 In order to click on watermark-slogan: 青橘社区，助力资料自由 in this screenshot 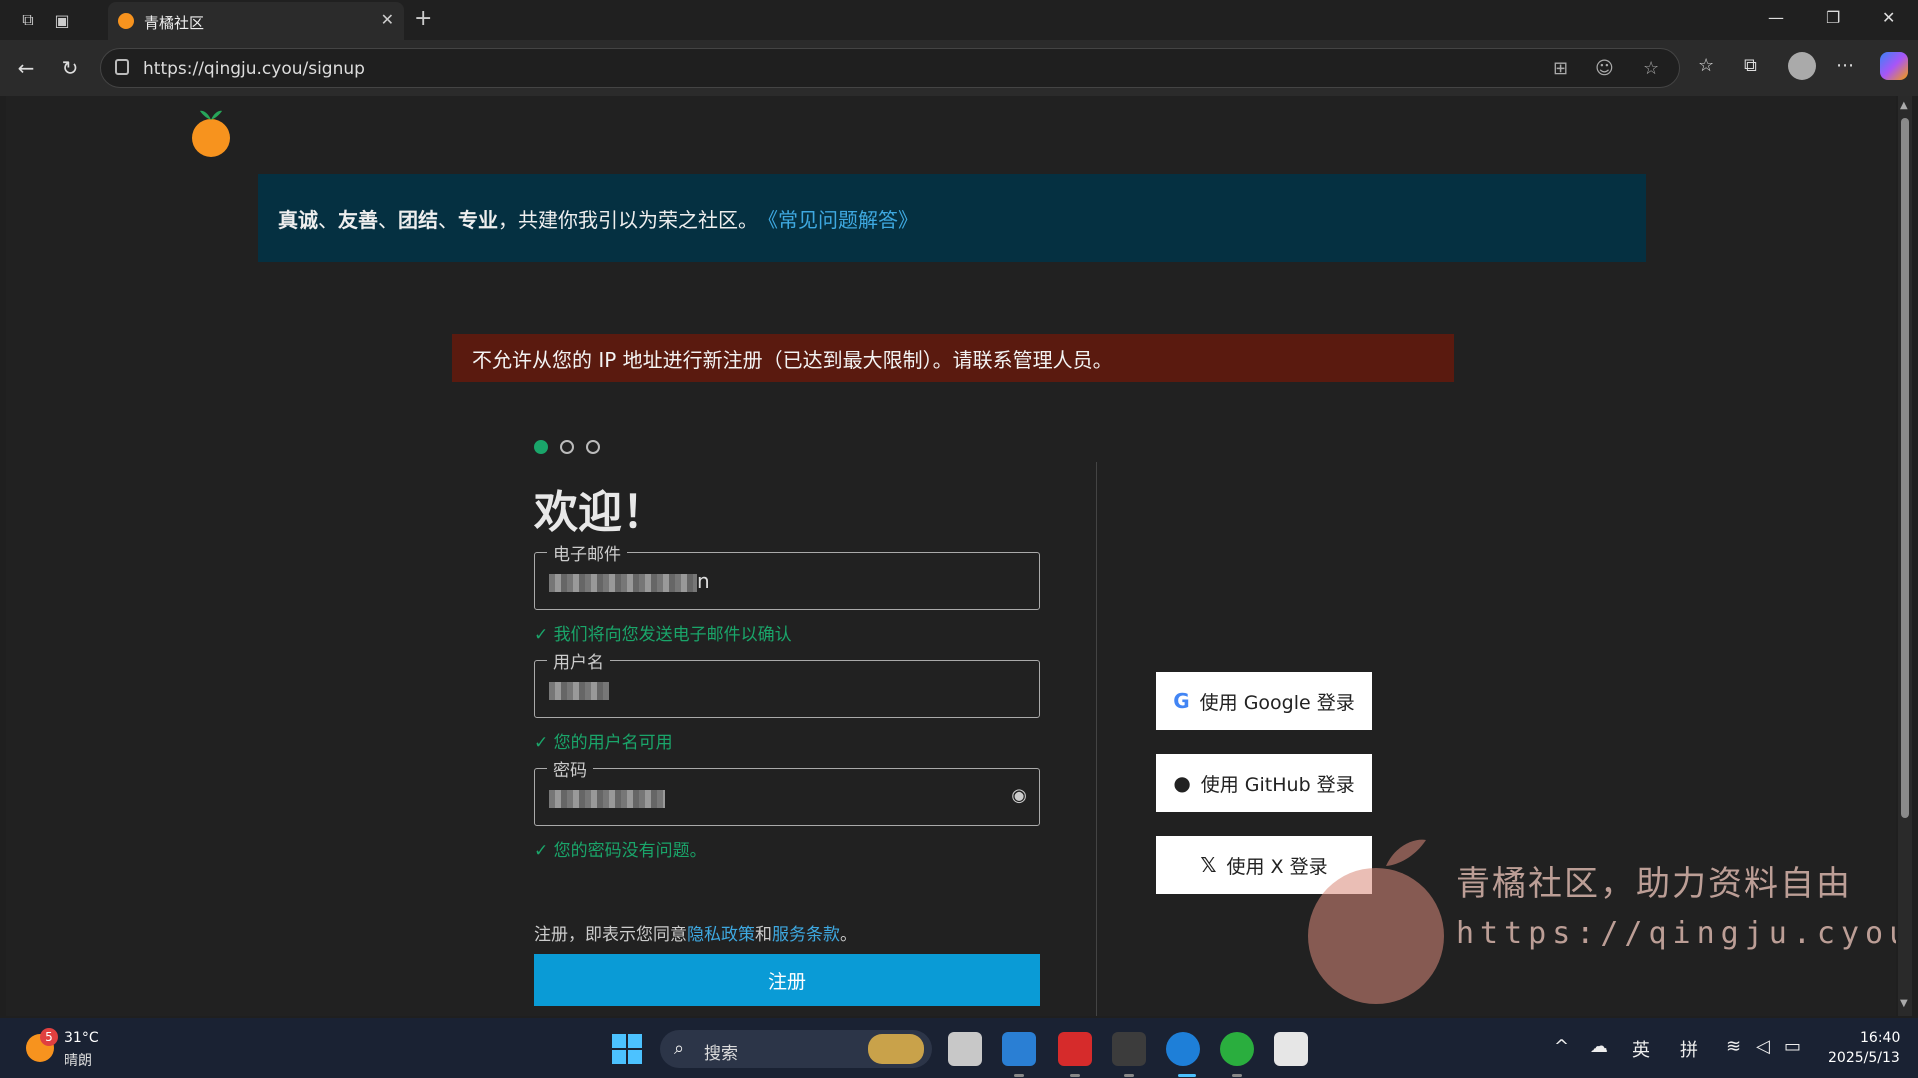, I will do `click(1654, 884)`.